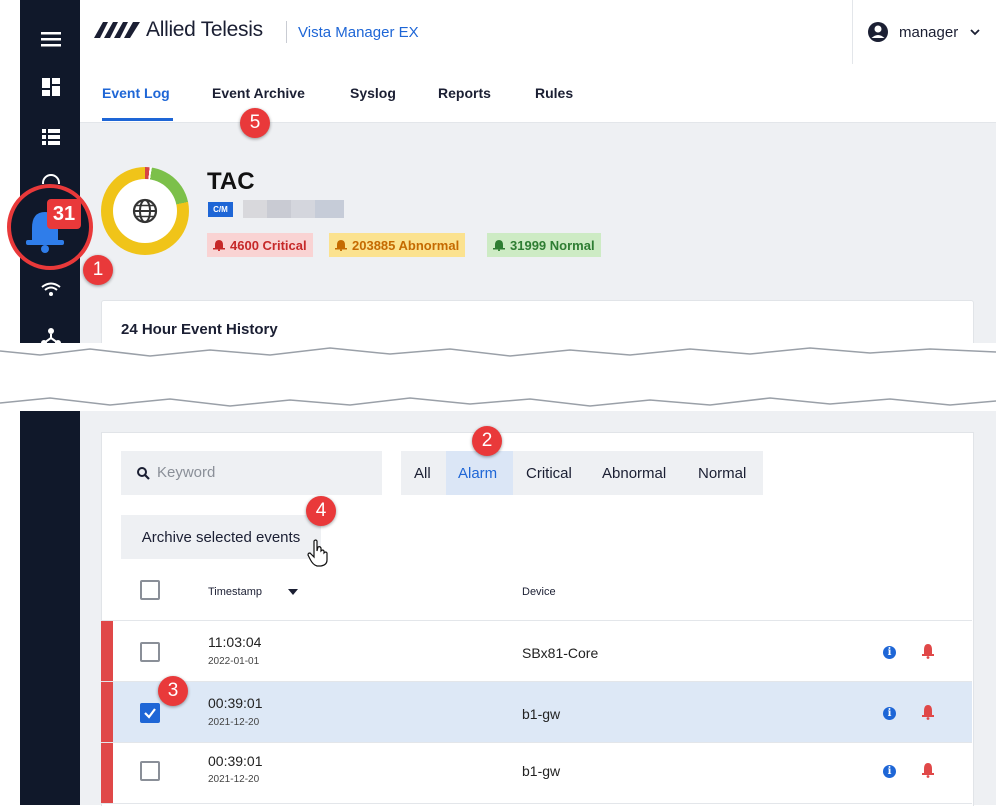  I want to click on top-bar: Allied Telesis Vista Manager EX manager, so click(538, 32).